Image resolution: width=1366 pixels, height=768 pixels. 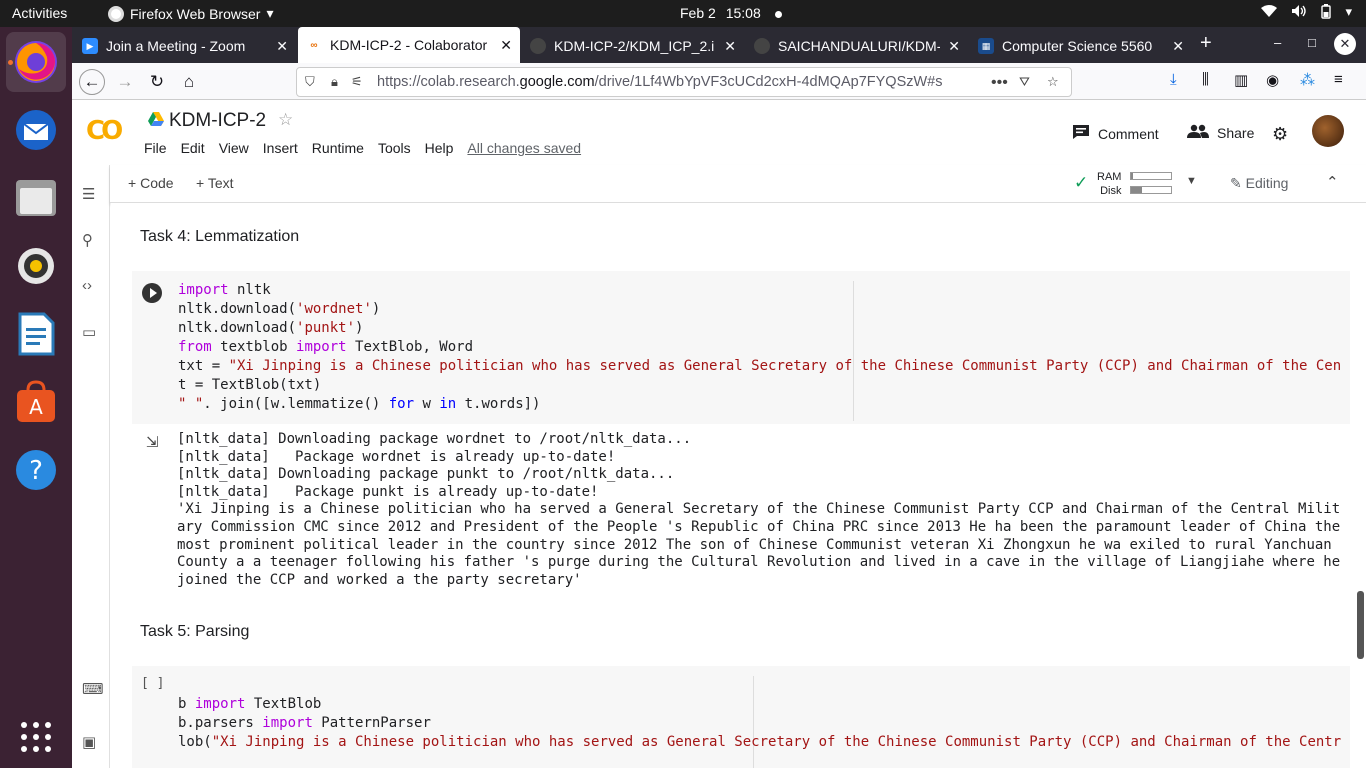 What do you see at coordinates (999, 83) in the screenshot?
I see `page-actions-icon: •••` at bounding box center [999, 83].